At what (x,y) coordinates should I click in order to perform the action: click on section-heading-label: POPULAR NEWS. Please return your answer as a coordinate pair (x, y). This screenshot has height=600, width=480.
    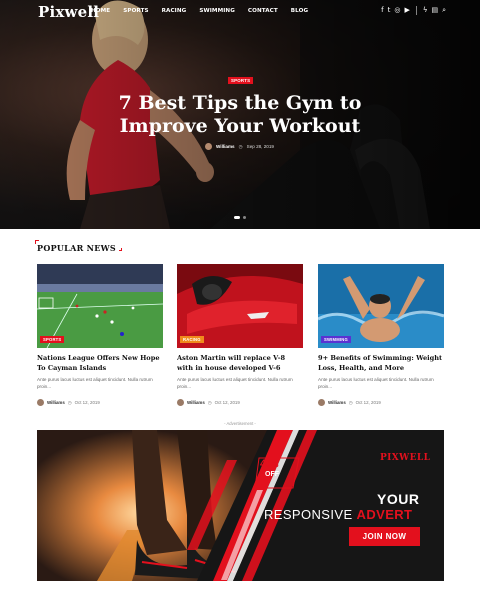
    Looking at the image, I should click on (77, 248).